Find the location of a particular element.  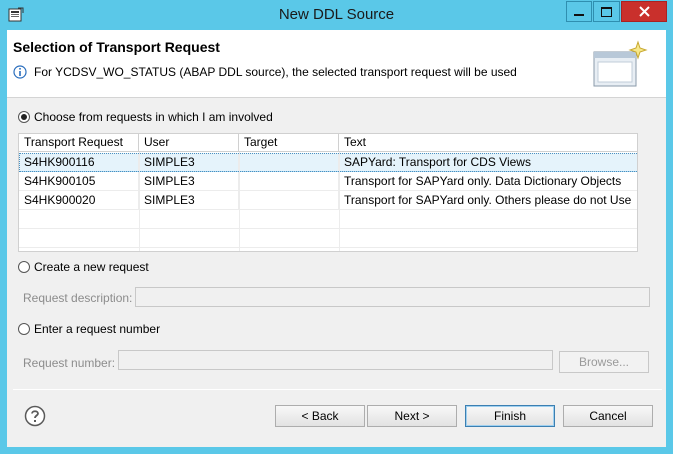

enter-request-label: Enter a request number is located at coordinates (97, 329).